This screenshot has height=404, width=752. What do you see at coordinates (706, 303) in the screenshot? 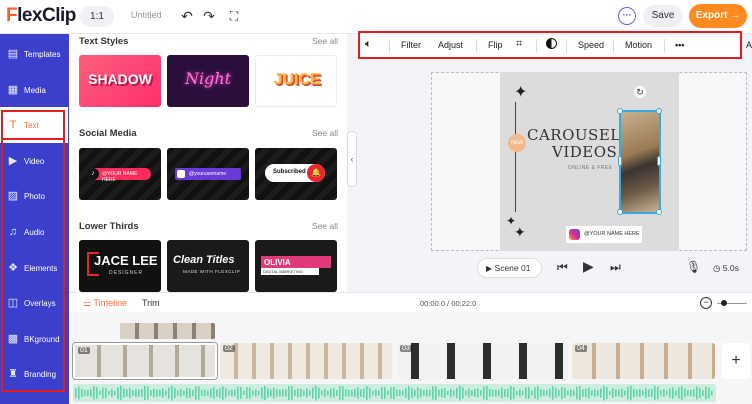
I see `zoom-out-icon: −` at bounding box center [706, 303].